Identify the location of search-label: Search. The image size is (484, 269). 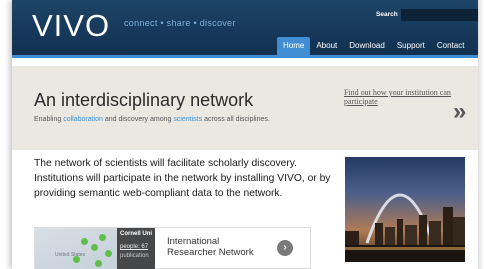
(387, 14).